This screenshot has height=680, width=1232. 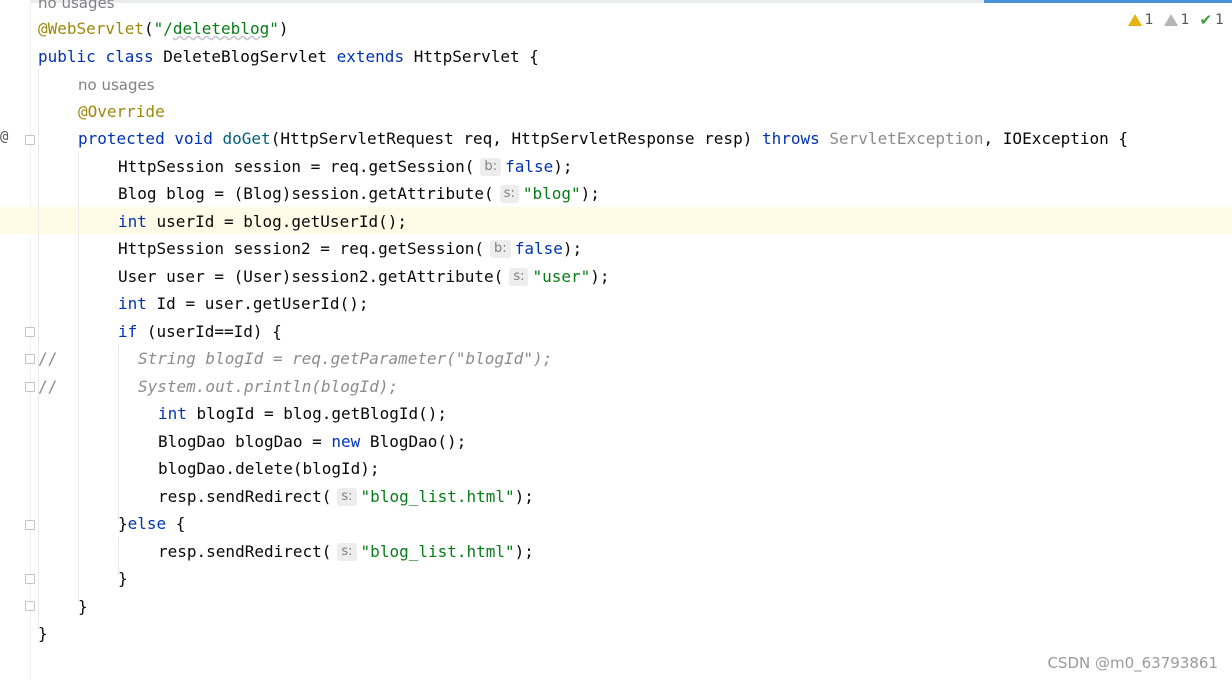 I want to click on code-line-17: resp.sendRedirect(s: "blog_list.html");, so click(x=346, y=496).